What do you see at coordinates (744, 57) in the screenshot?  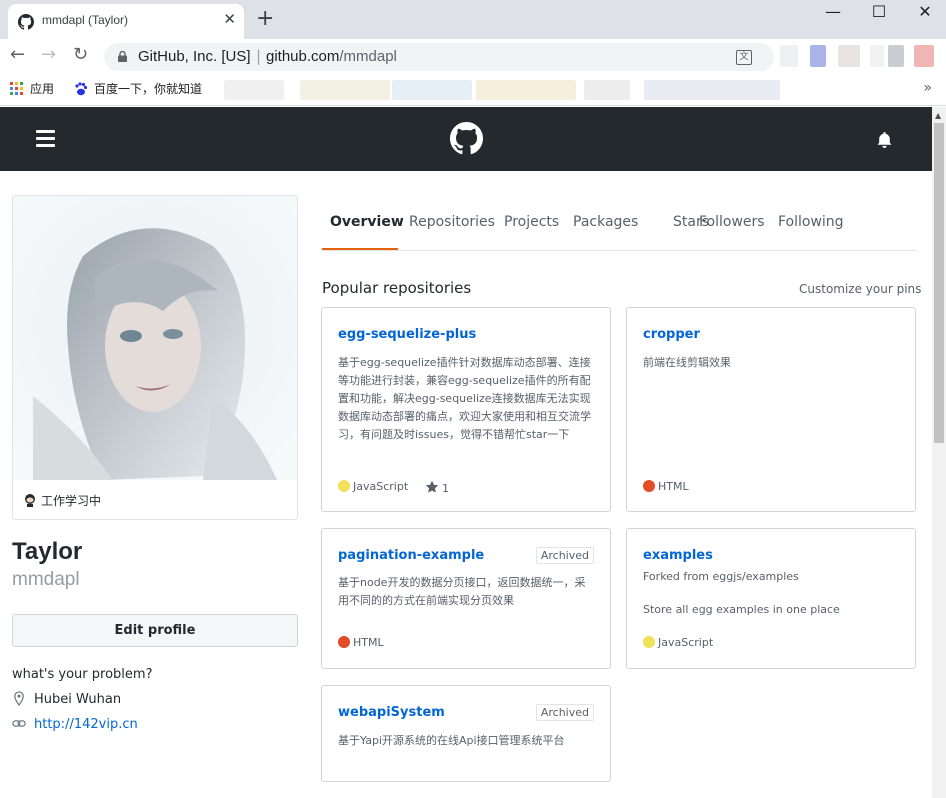 I see `translate-icon: 文` at bounding box center [744, 57].